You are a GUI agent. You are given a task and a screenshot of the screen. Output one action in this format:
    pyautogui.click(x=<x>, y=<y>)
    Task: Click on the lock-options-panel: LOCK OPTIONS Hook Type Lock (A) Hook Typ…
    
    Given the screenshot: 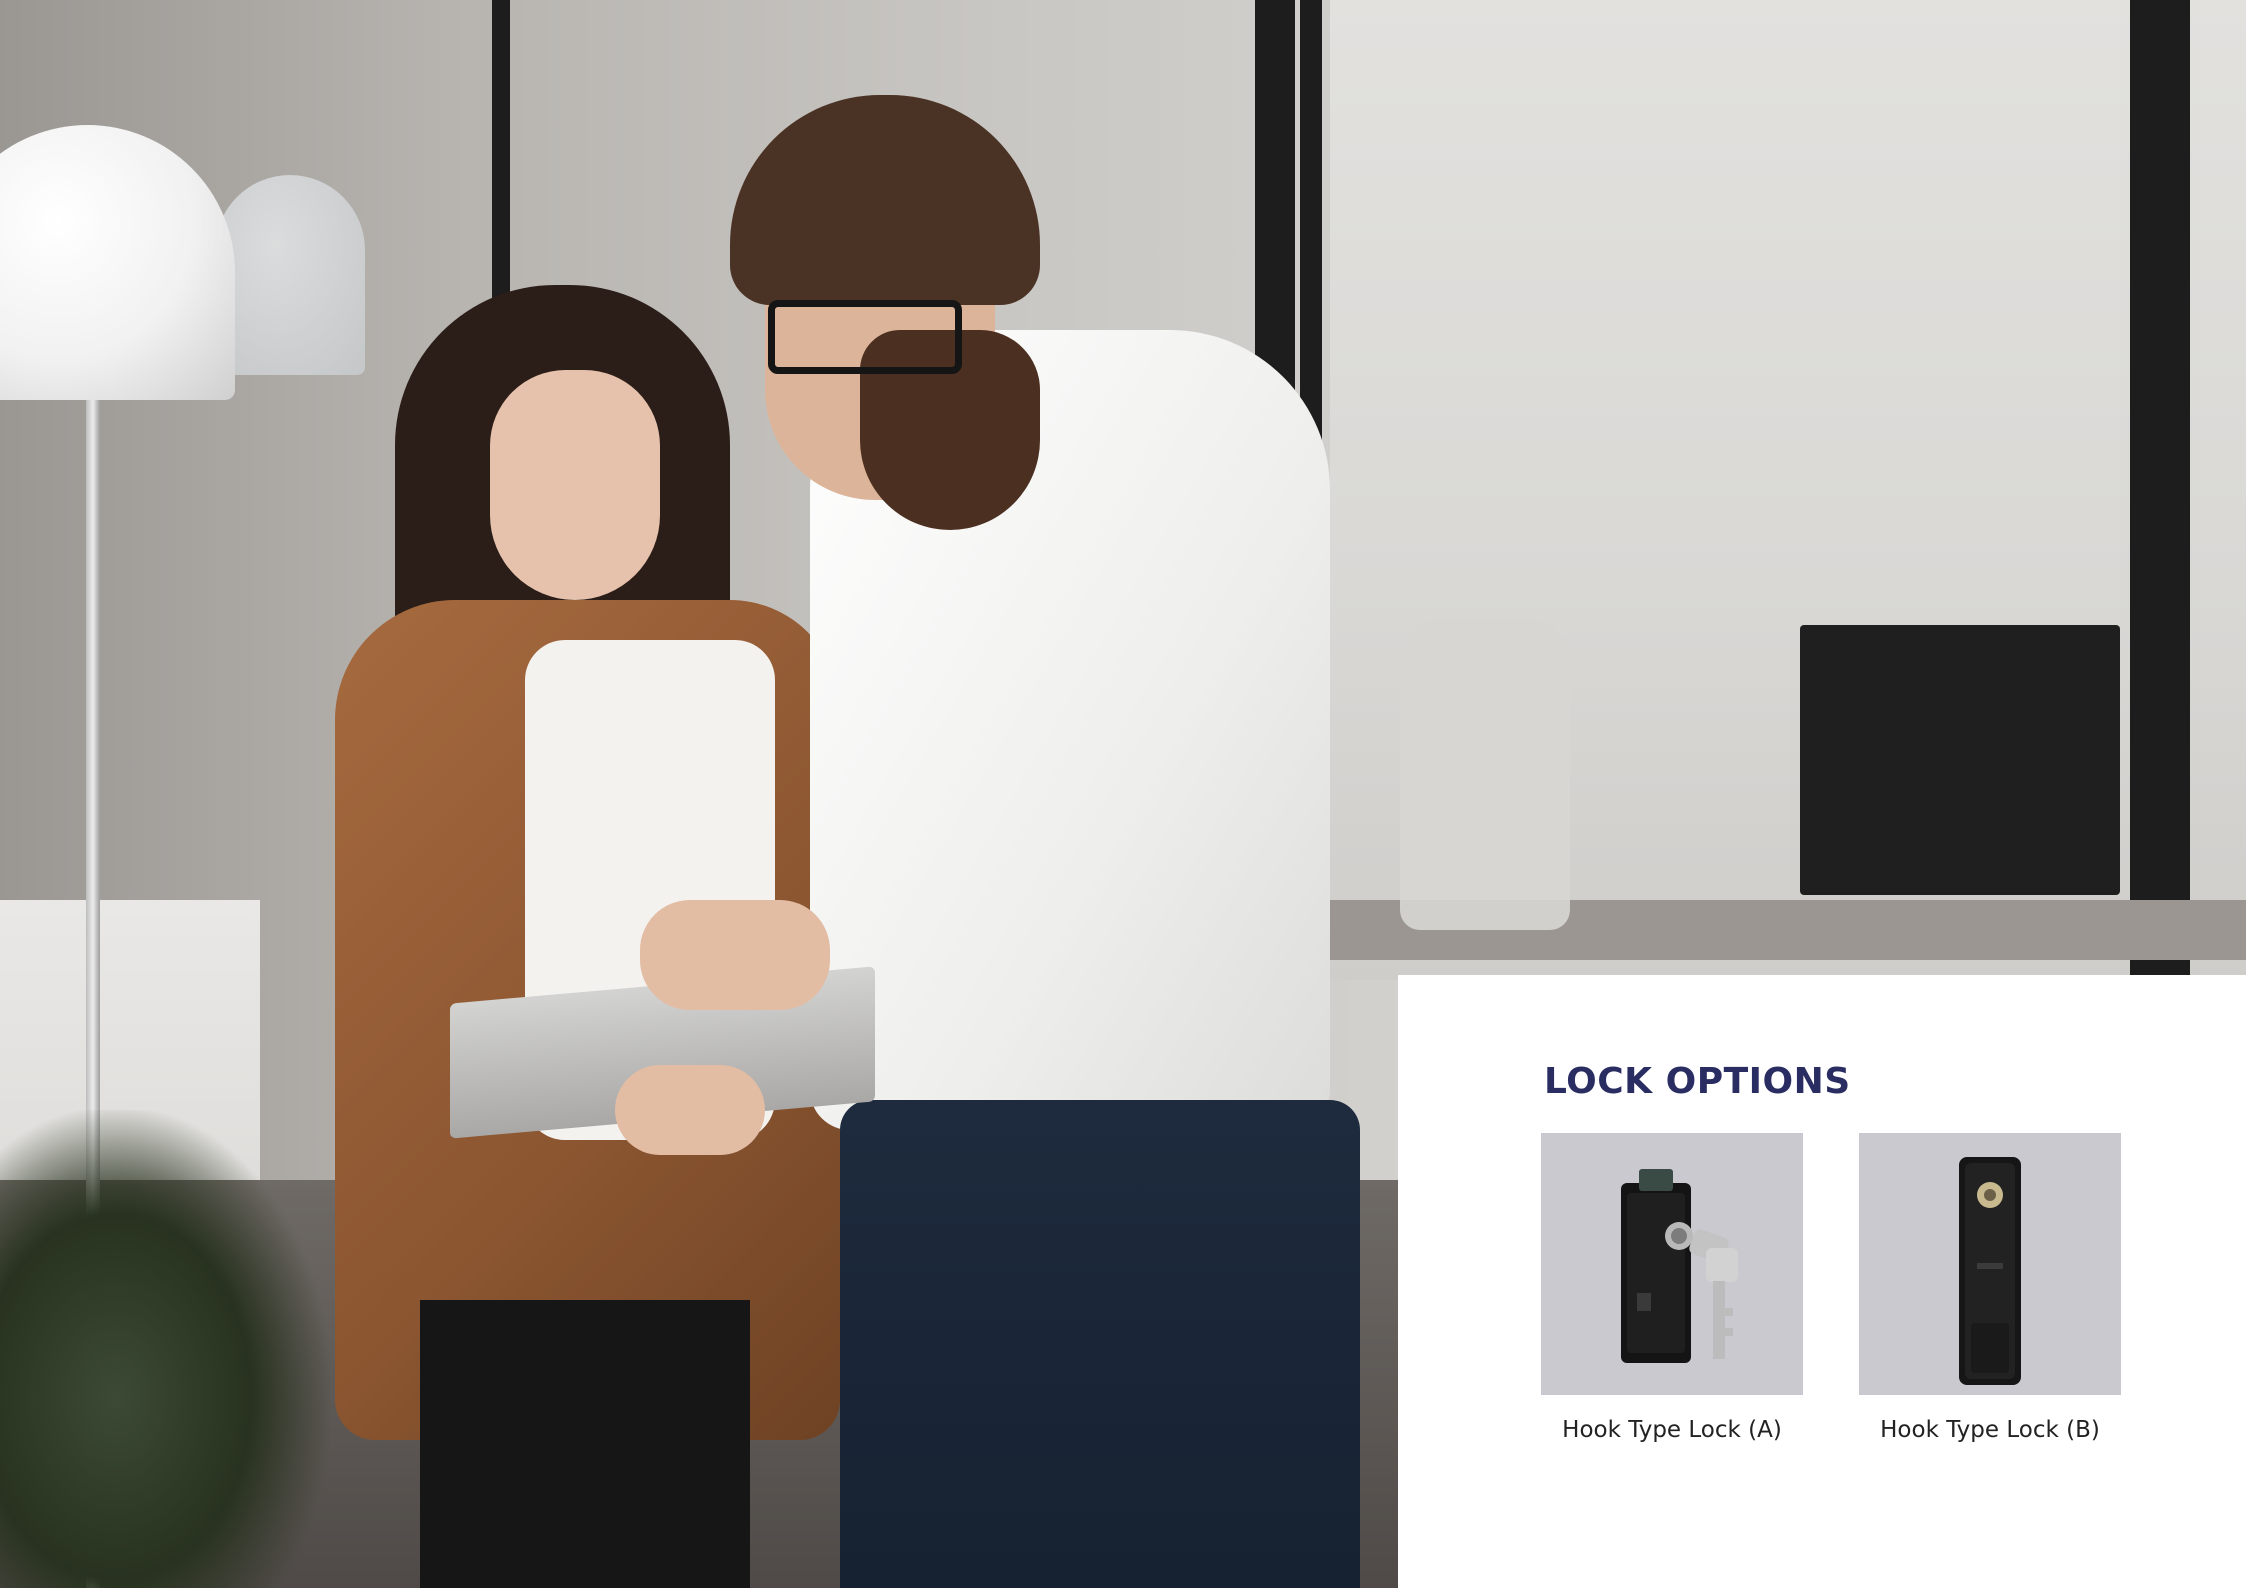 What is the action you would take?
    pyautogui.click(x=1822, y=1281)
    